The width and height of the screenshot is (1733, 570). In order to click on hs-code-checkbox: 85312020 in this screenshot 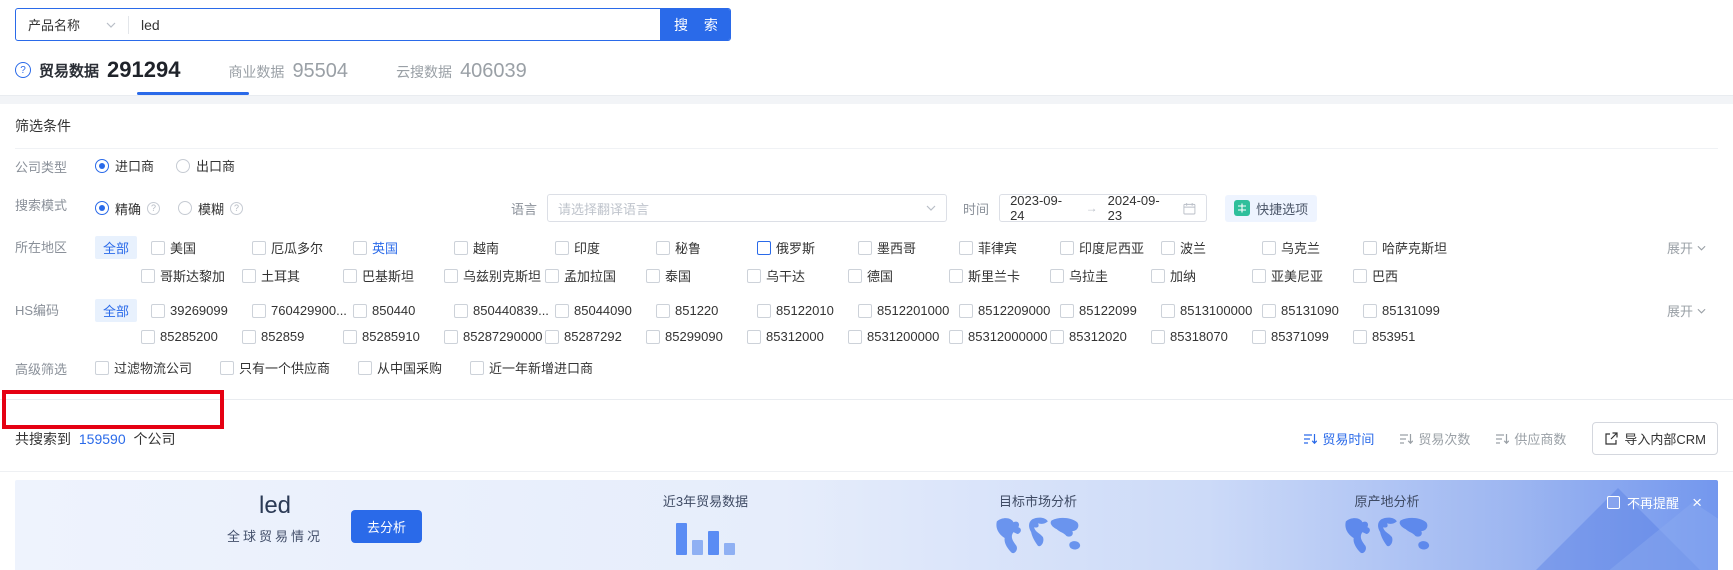, I will do `click(1100, 336)`.